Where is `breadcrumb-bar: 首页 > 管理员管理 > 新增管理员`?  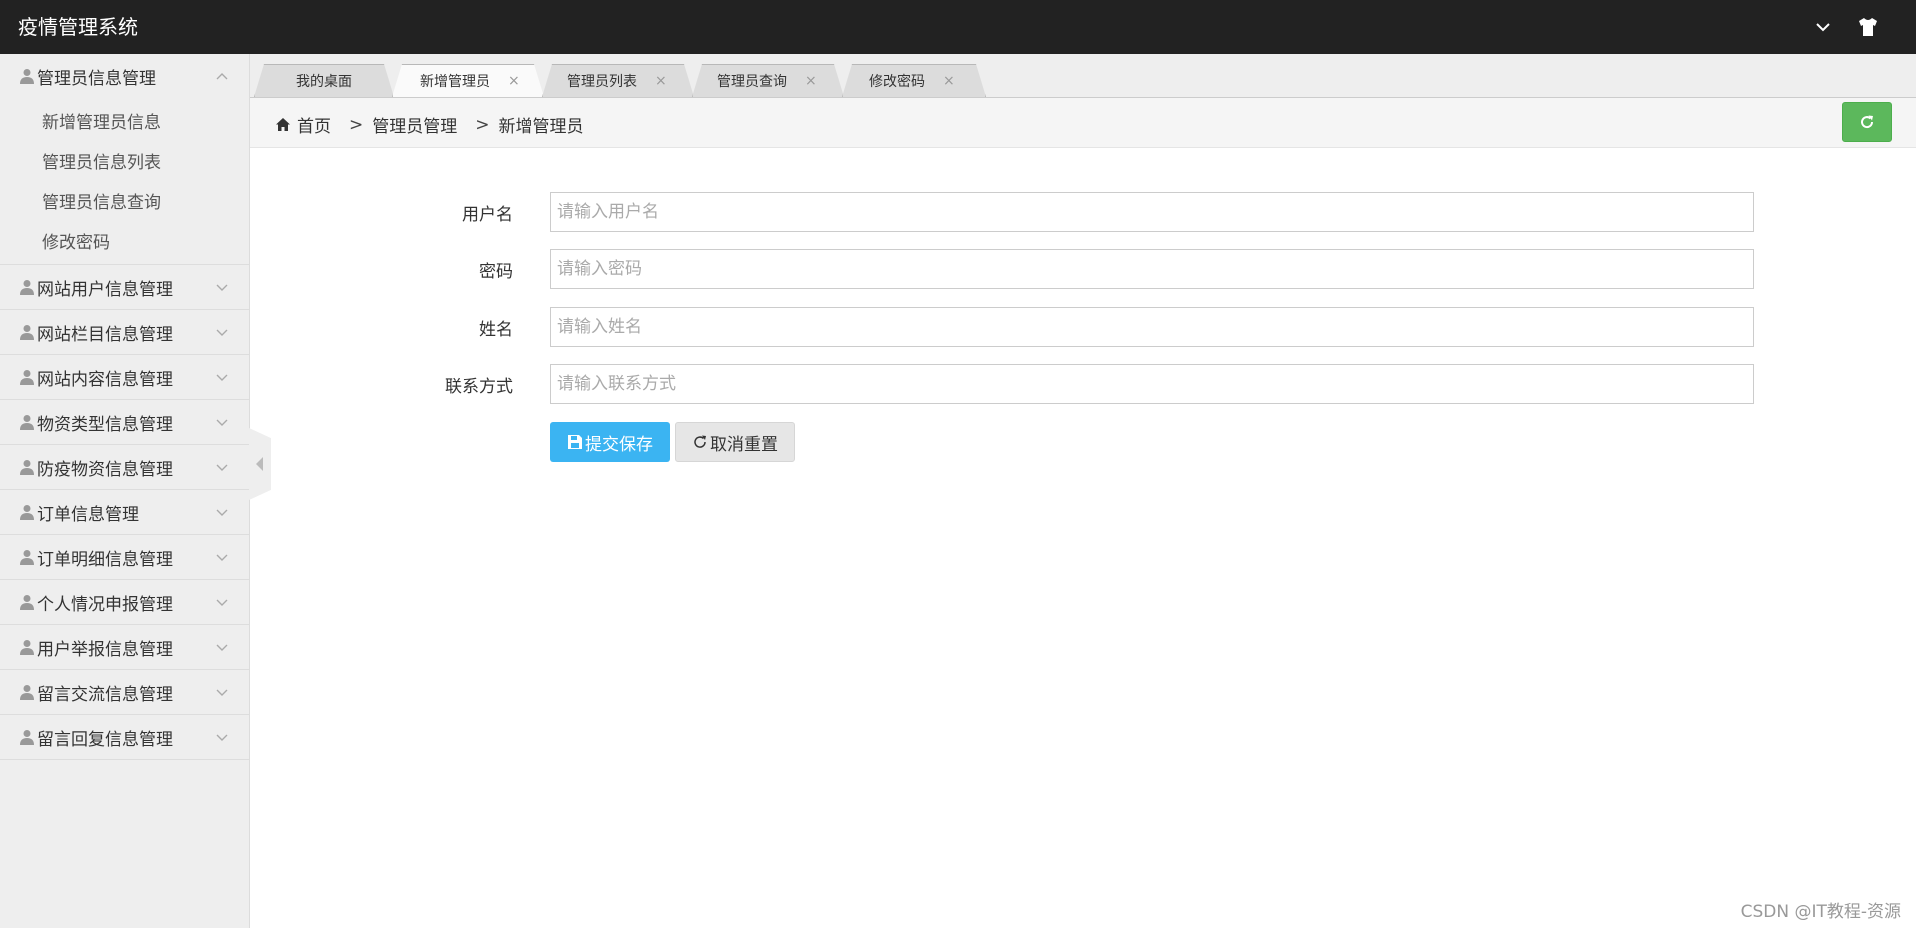 breadcrumb-bar: 首页 > 管理员管理 > 新增管理员 is located at coordinates (1083, 123).